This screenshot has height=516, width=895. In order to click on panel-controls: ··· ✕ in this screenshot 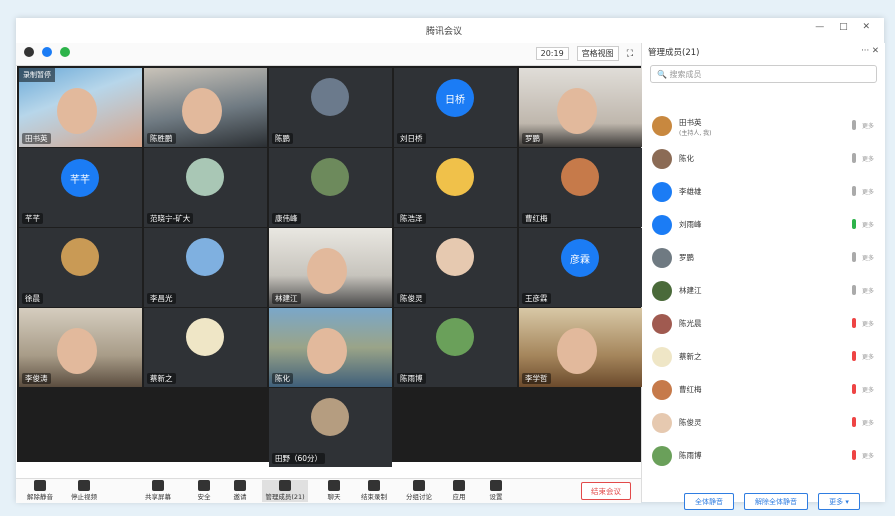, I will do `click(870, 51)`.